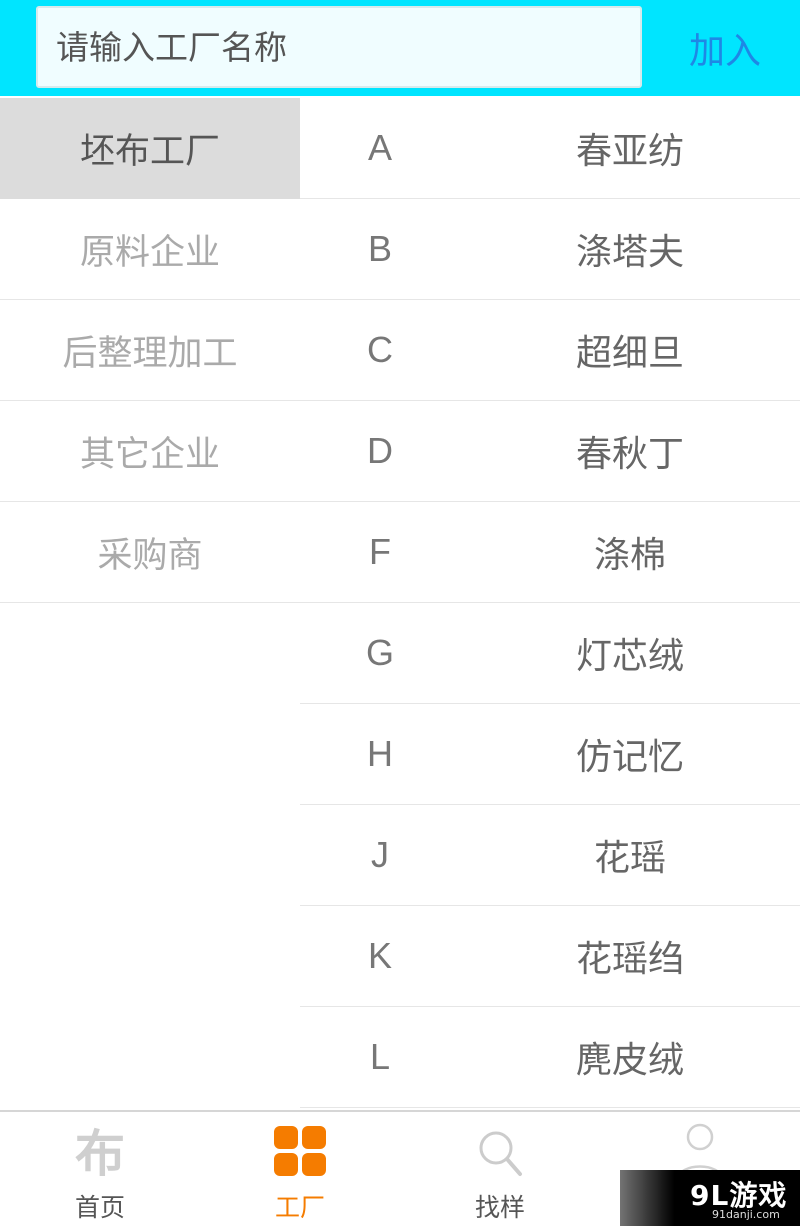 The width and height of the screenshot is (800, 1226). What do you see at coordinates (150, 552) in the screenshot?
I see `category-item-buyer: 采购商` at bounding box center [150, 552].